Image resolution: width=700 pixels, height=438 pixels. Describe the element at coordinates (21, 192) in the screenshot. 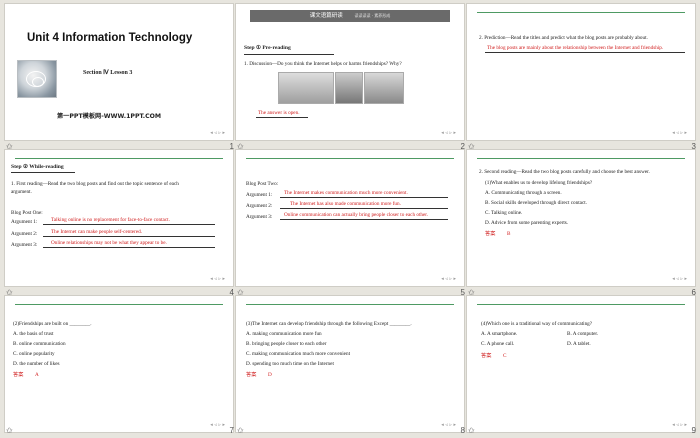

I see `question-text-cont: argument.` at that location.